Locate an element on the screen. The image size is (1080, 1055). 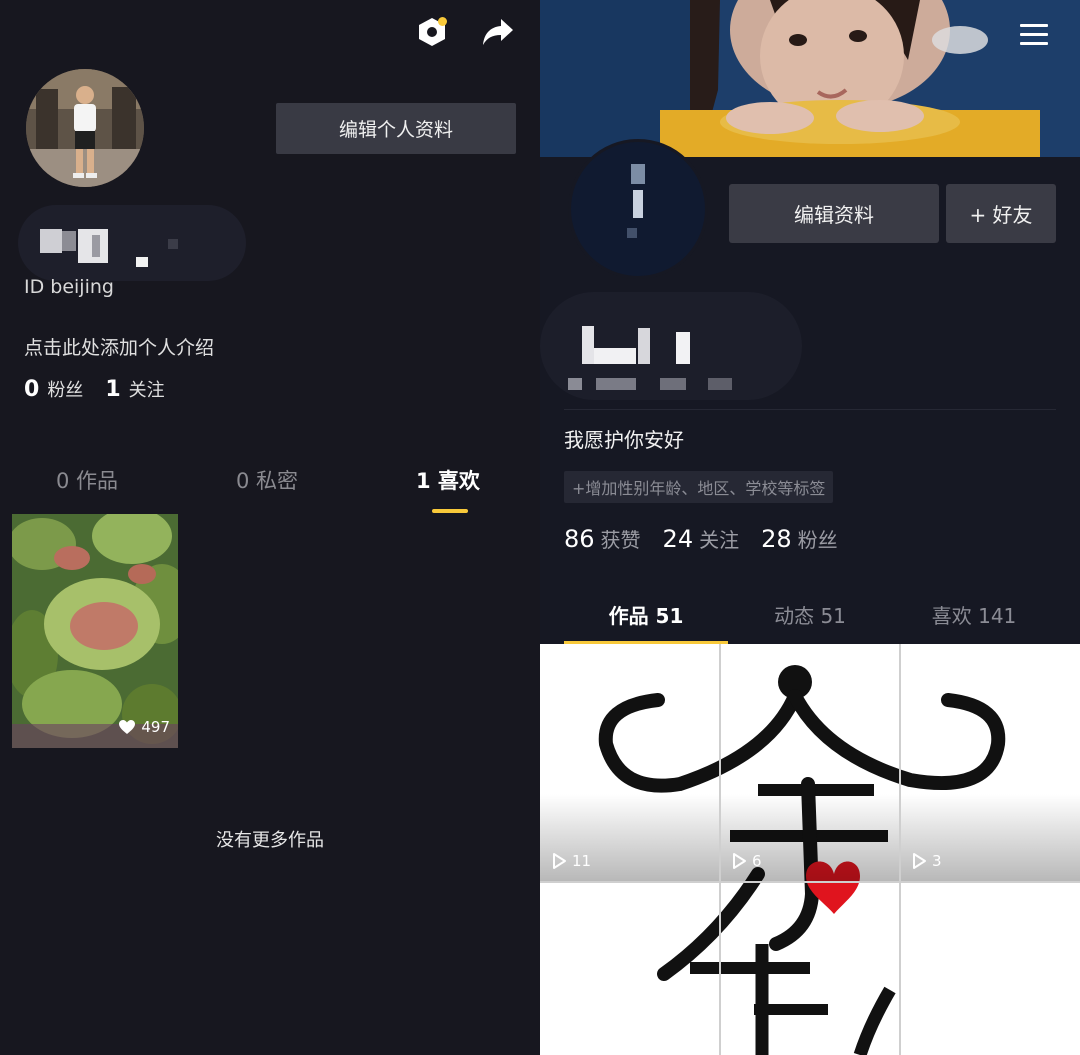
hexagon-badge-icon is located at coordinates (432, 32).